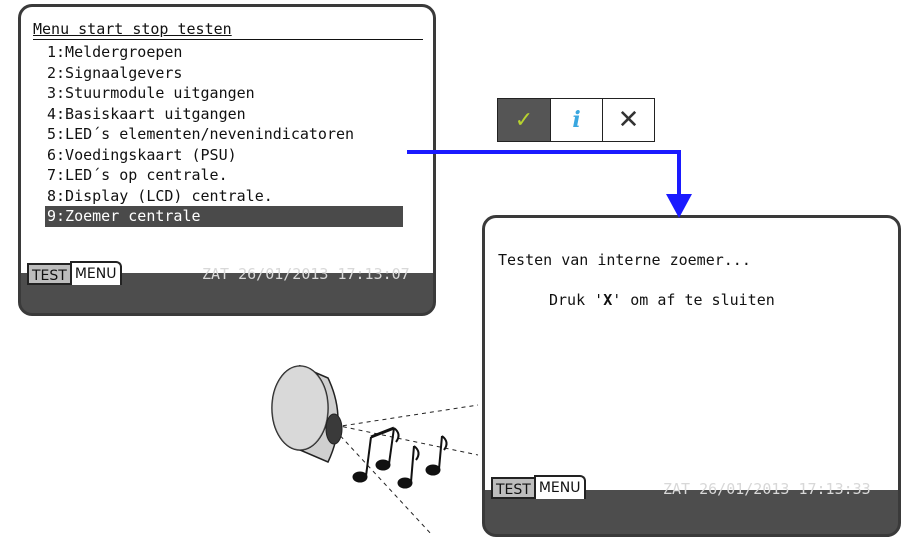 This screenshot has width=901, height=537. I want to click on buzzer-icon, so click(307, 413).